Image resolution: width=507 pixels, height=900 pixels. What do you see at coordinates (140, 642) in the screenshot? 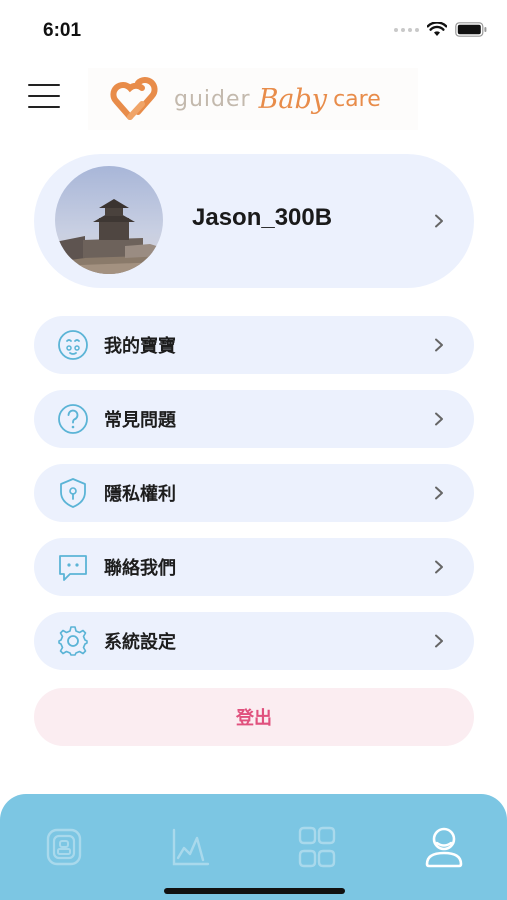
I see `menu-label: 系統設定` at bounding box center [140, 642].